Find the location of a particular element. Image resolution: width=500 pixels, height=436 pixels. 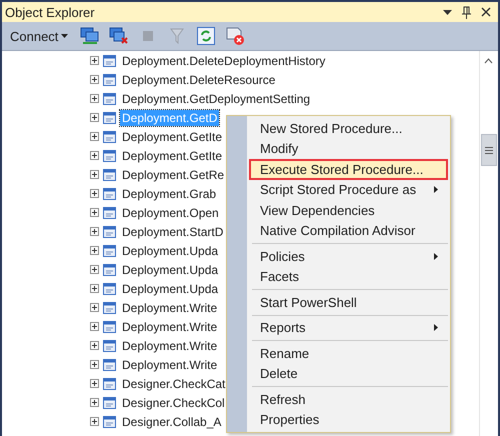

menu-item: Native Compilation Advisor is located at coordinates (348, 230).